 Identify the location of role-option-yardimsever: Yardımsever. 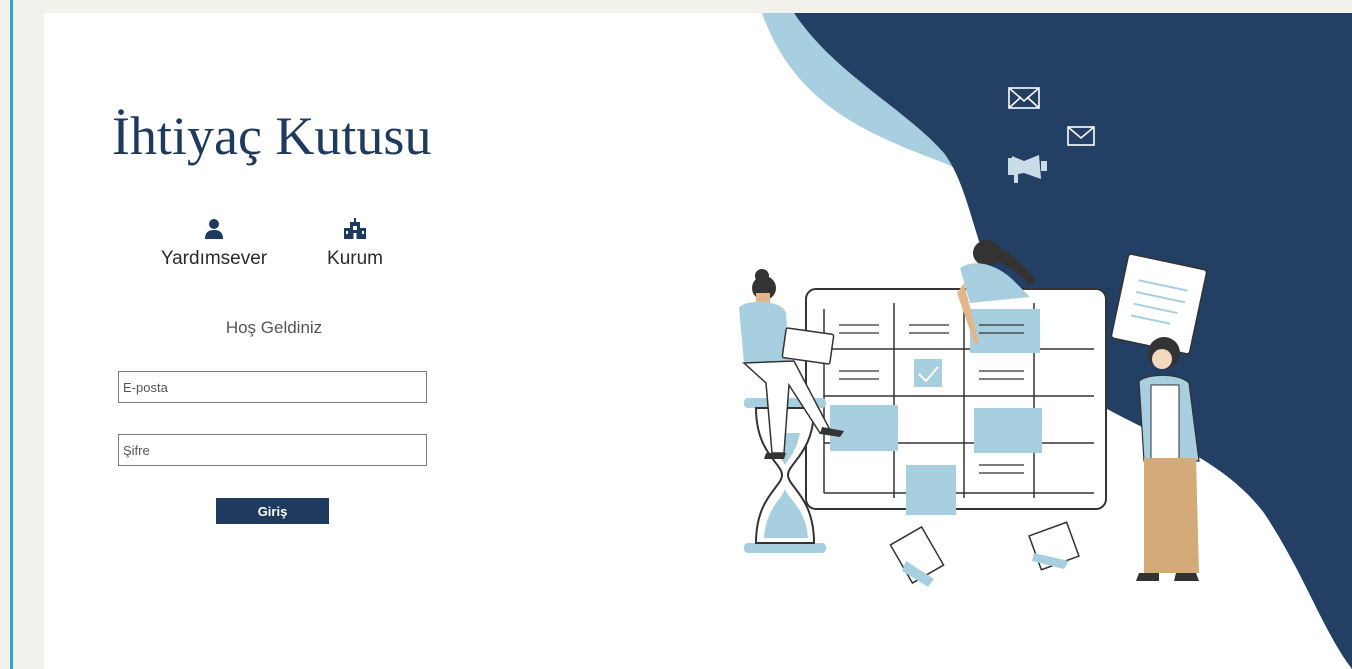
(214, 244).